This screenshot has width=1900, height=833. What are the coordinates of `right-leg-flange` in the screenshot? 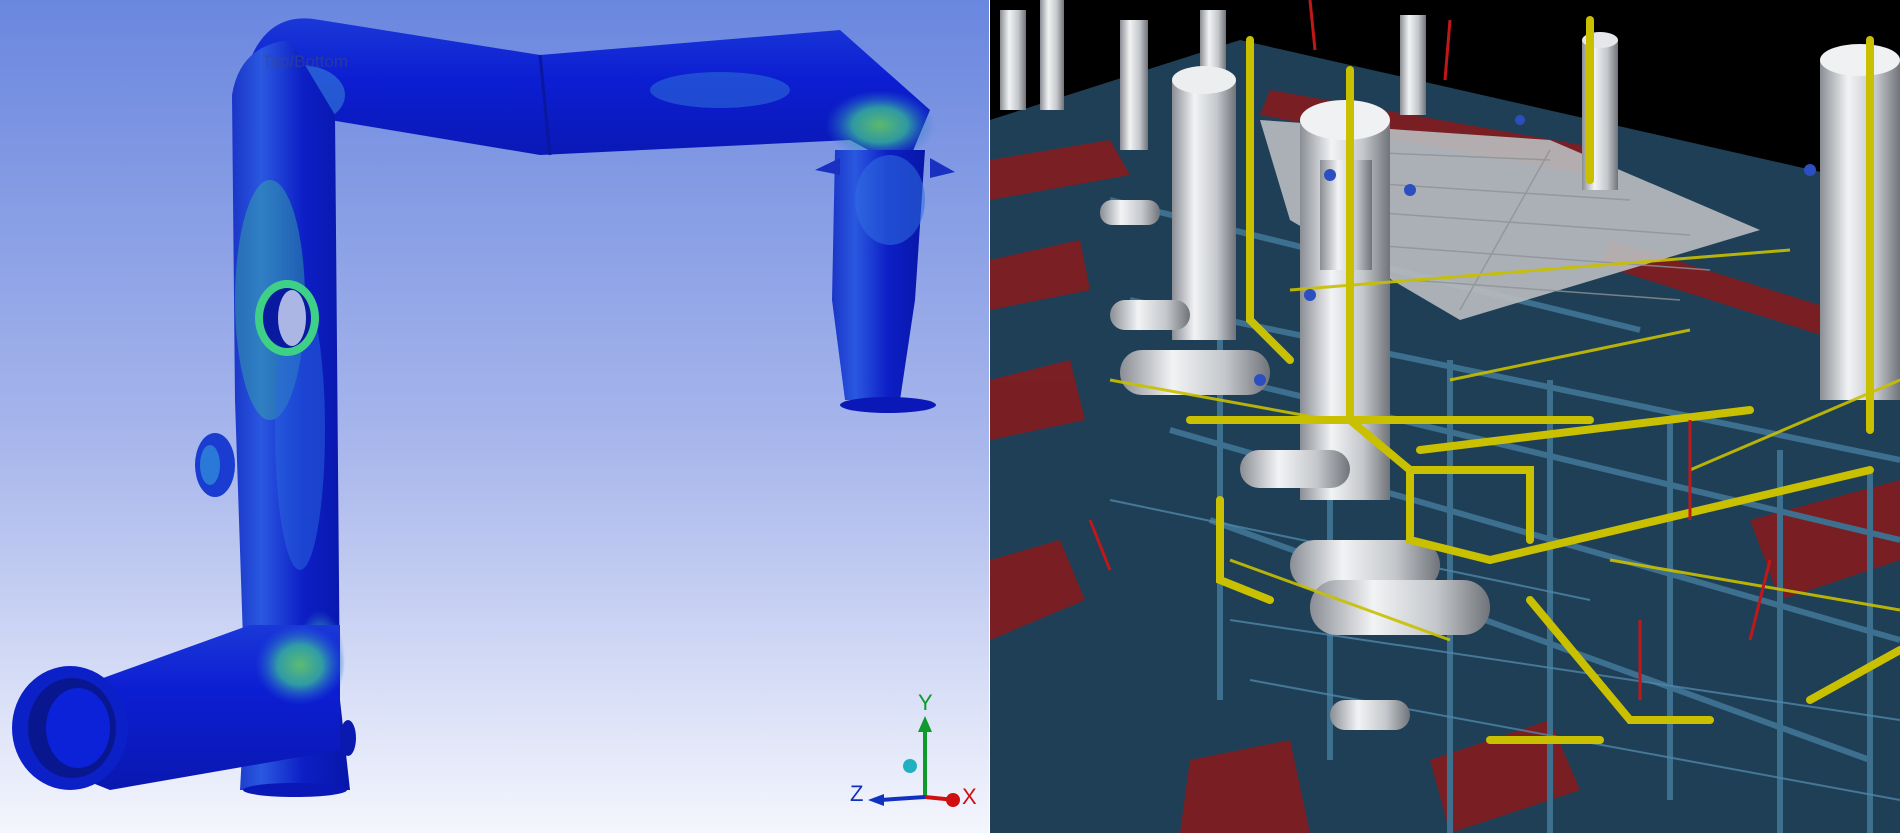 It's located at (888, 405).